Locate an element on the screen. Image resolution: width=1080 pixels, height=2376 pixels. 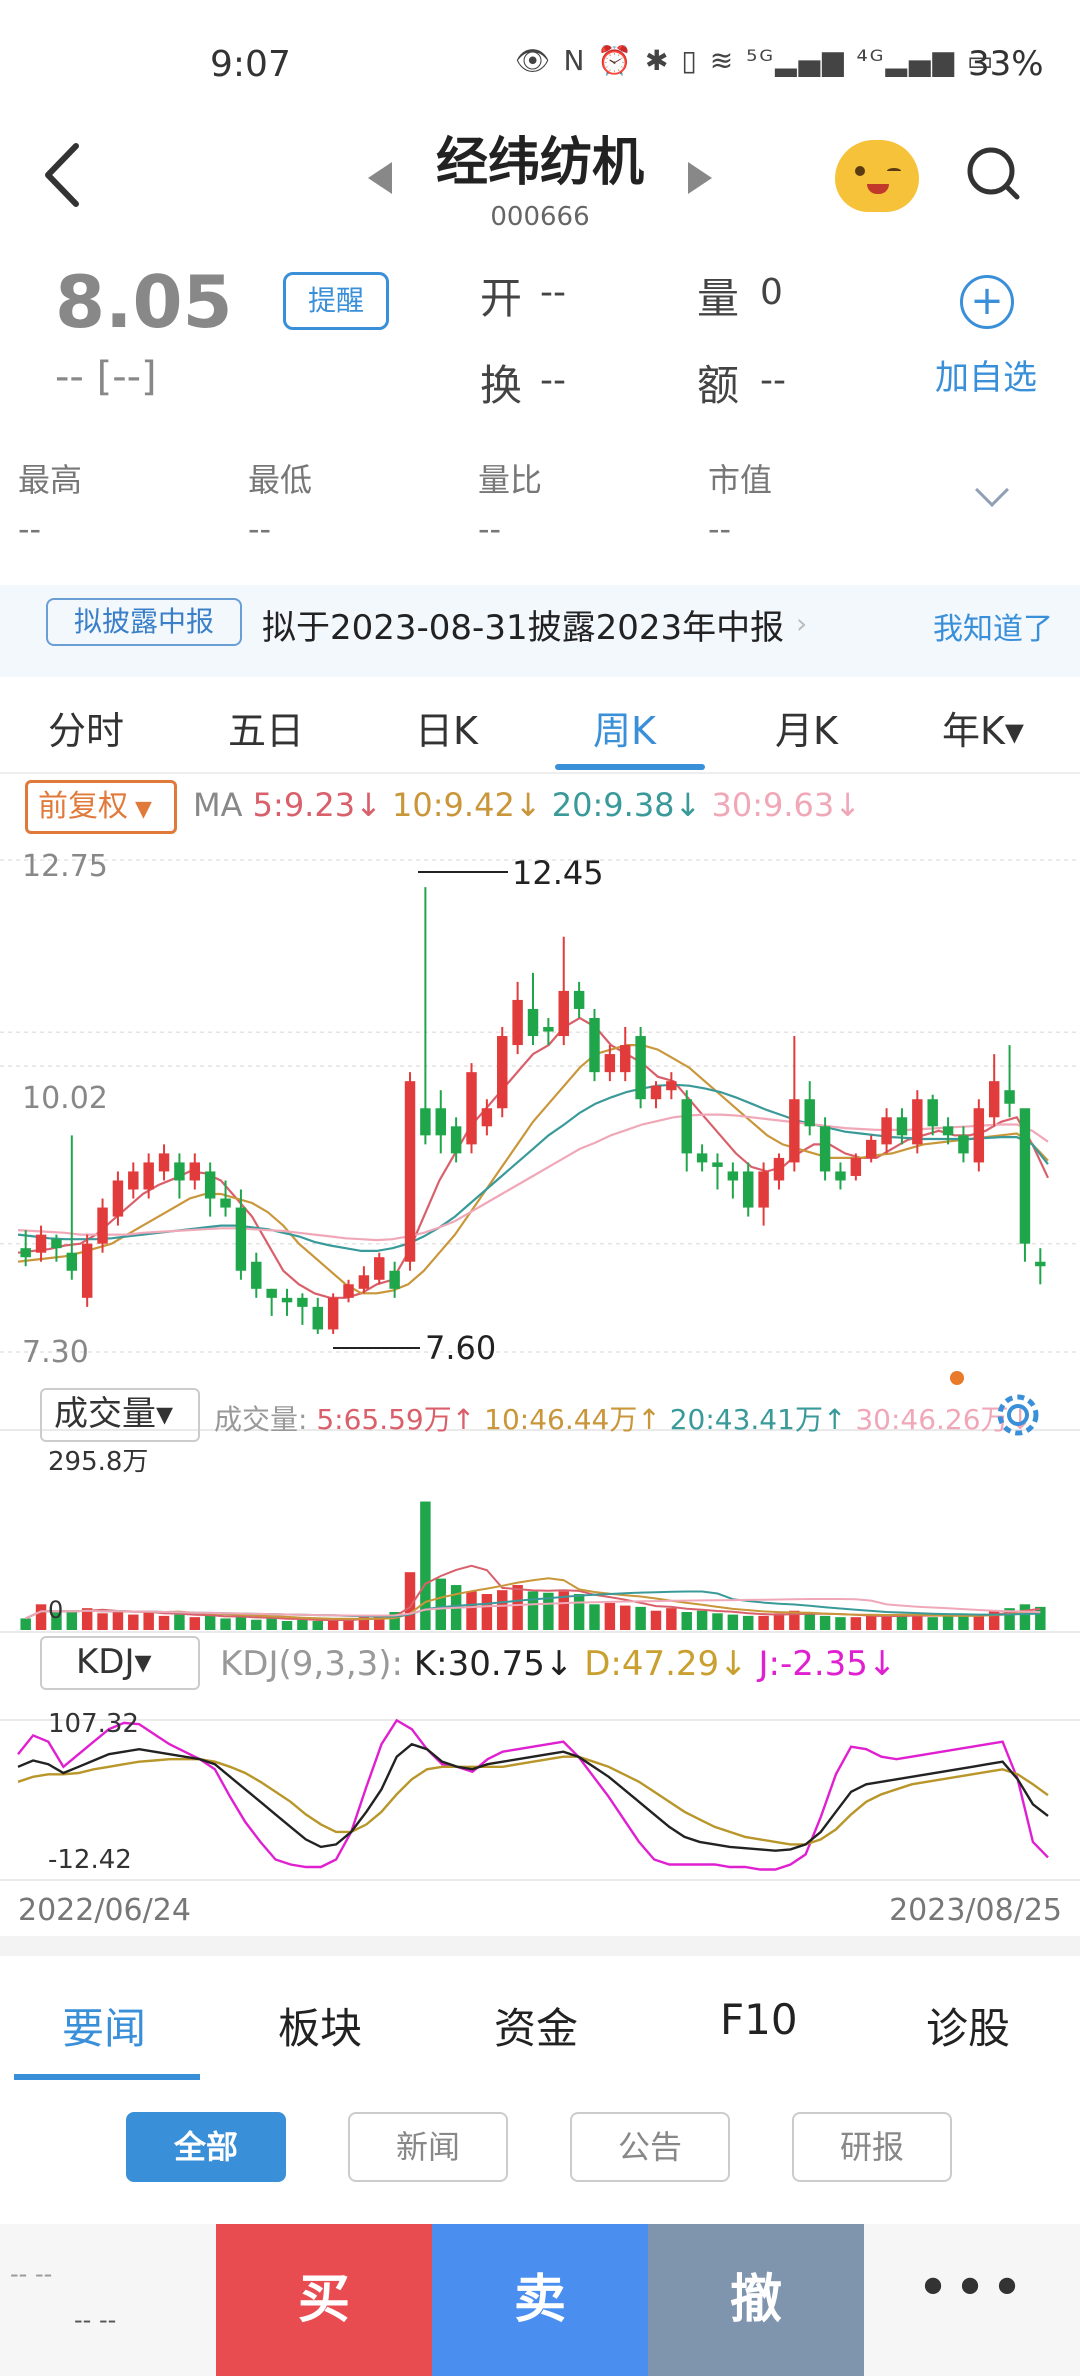
volume-legend-label: 成交量: is located at coordinates (261, 1419).